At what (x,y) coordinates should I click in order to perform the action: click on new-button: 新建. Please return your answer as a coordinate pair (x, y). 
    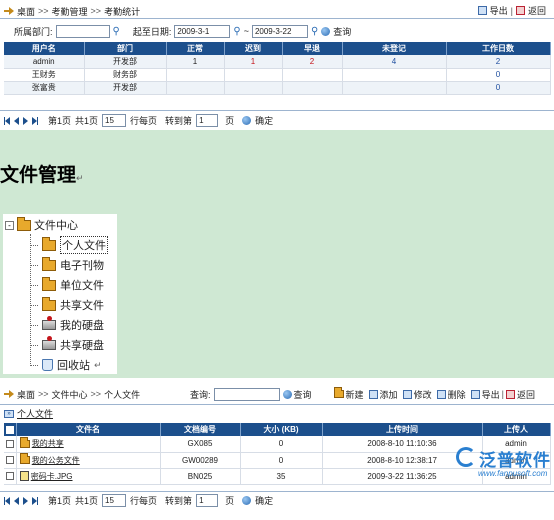
    Looking at the image, I should click on (348, 394).